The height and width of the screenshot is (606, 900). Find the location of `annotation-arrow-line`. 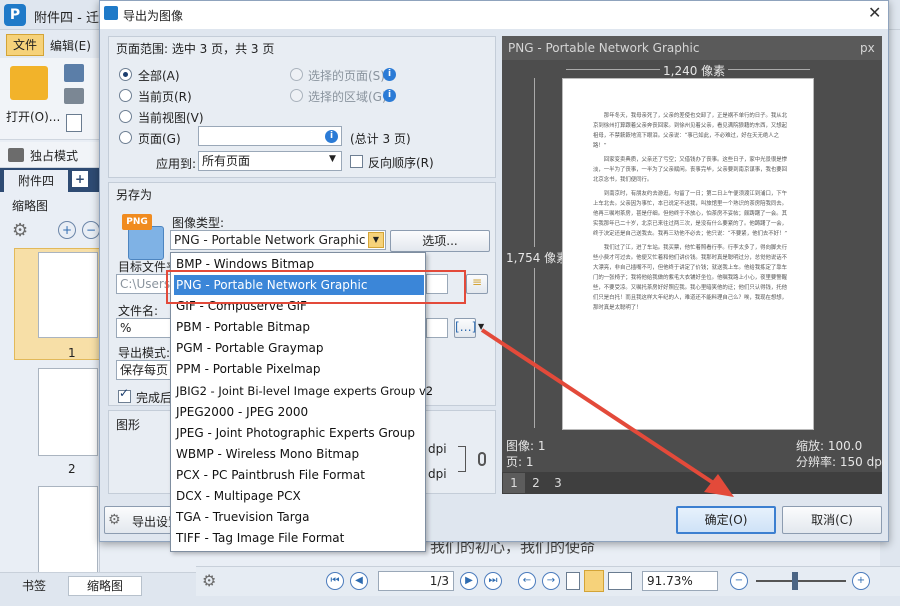

annotation-arrow-line is located at coordinates (600, 408).